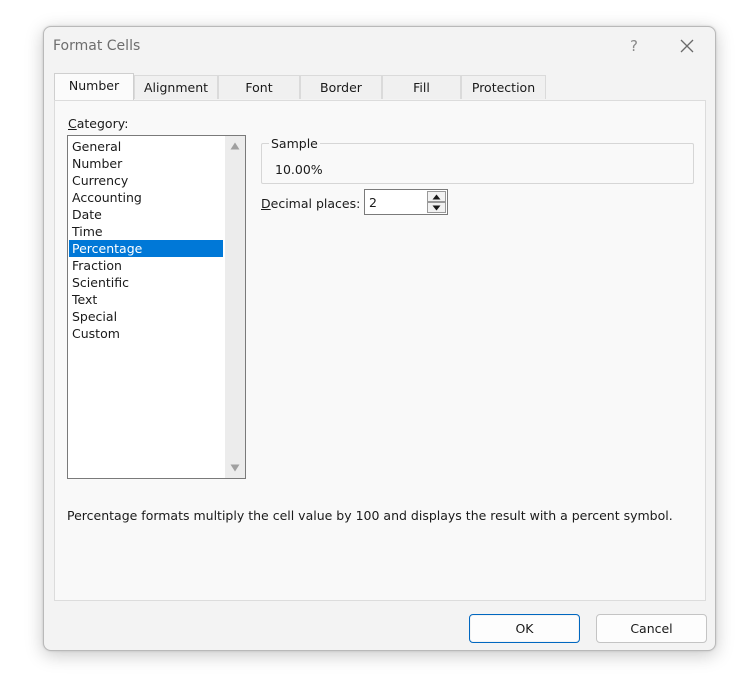 The image size is (751, 687). I want to click on dialog-title: Format Cells, so click(97, 46).